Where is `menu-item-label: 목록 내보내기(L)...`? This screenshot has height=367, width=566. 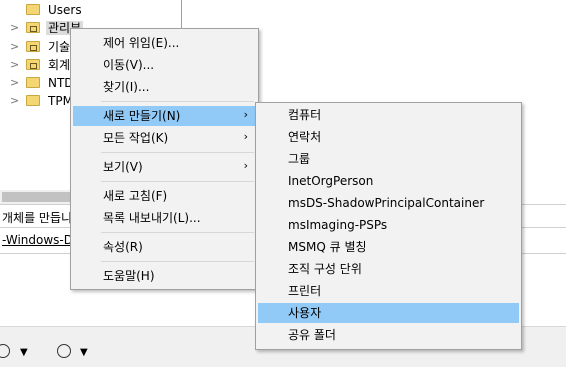
menu-item-label: 목록 내보내기(L)... is located at coordinates (152, 218).